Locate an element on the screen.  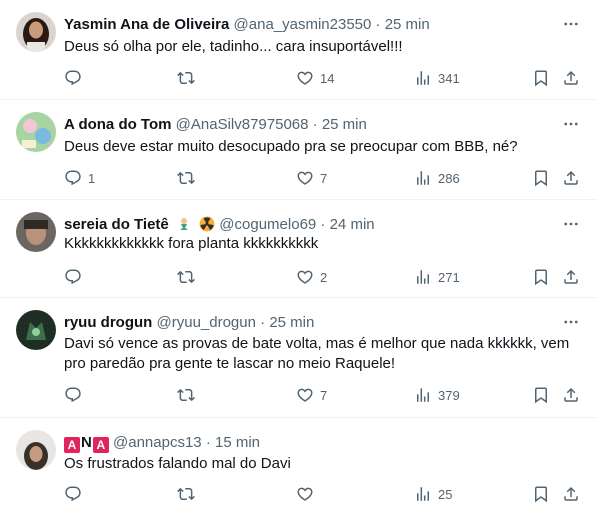
like-count: 2 is located at coordinates (324, 277).